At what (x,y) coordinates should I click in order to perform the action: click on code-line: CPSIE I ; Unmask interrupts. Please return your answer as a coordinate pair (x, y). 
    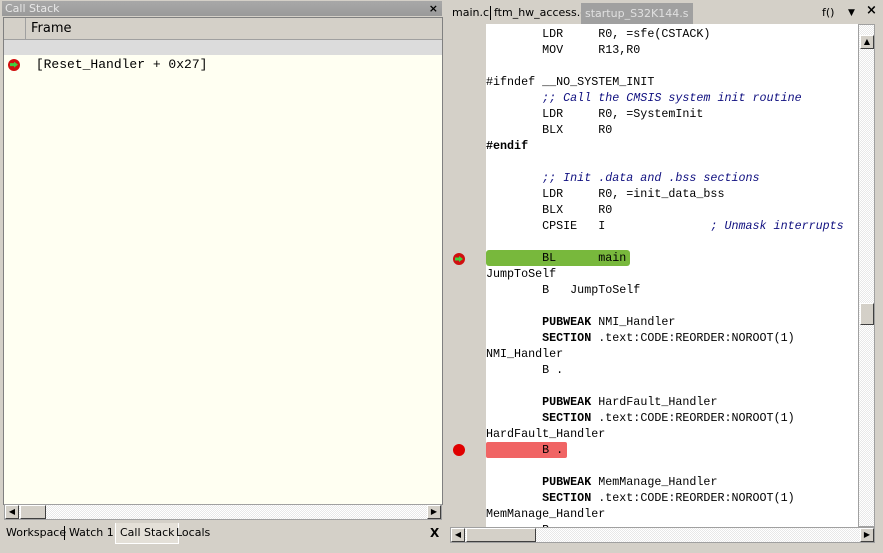
    Looking at the image, I should click on (665, 226).